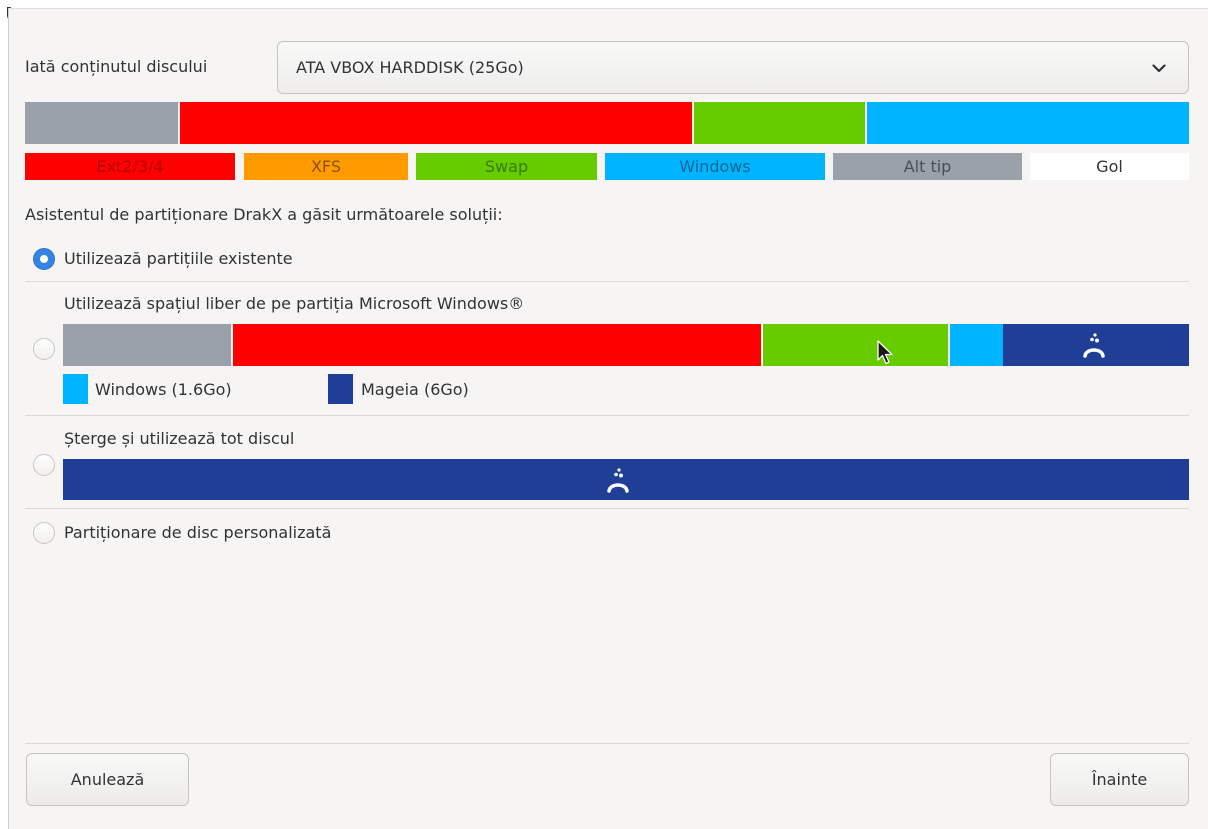 Image resolution: width=1208 pixels, height=829 pixels. What do you see at coordinates (197, 533) in the screenshot?
I see `option-custom-label: Partiționare de disc personalizată` at bounding box center [197, 533].